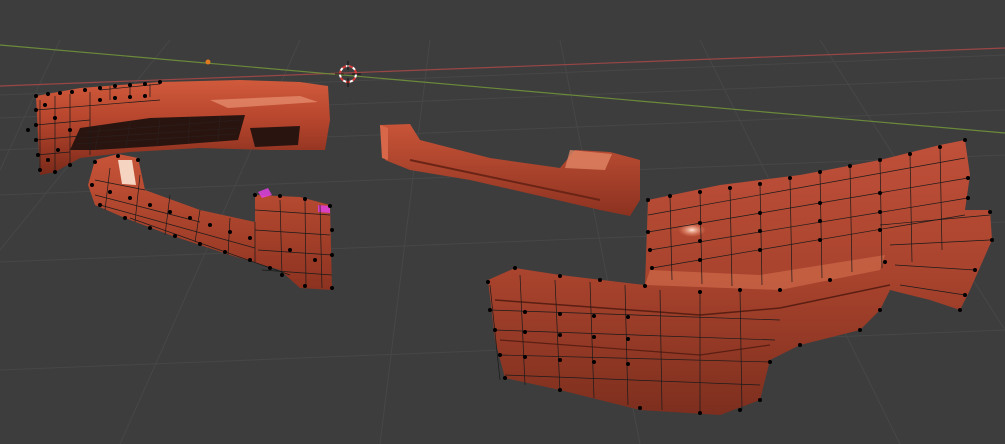 The image size is (1005, 444). Describe the element at coordinates (208, 62) in the screenshot. I see `object-origin-icon` at that location.